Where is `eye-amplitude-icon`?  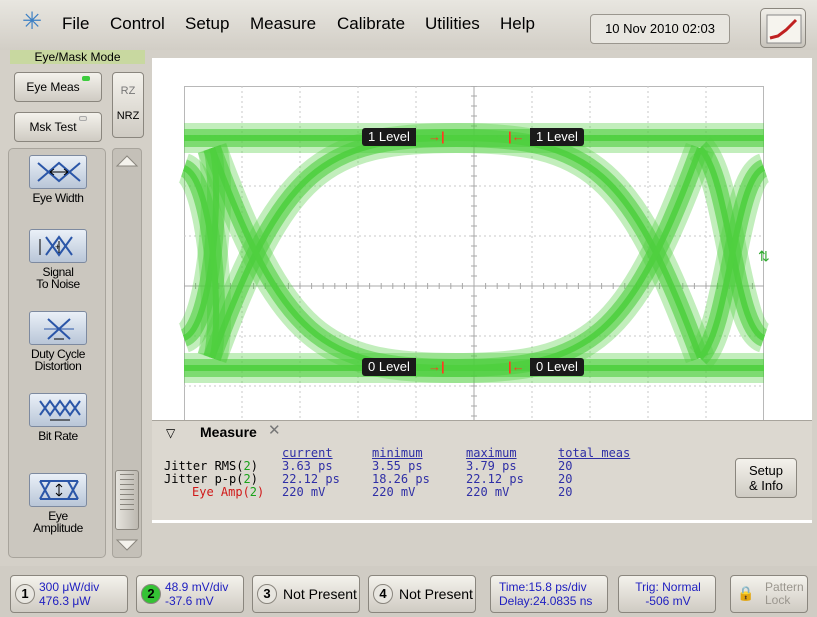
eye-amplitude-icon is located at coordinates (58, 490).